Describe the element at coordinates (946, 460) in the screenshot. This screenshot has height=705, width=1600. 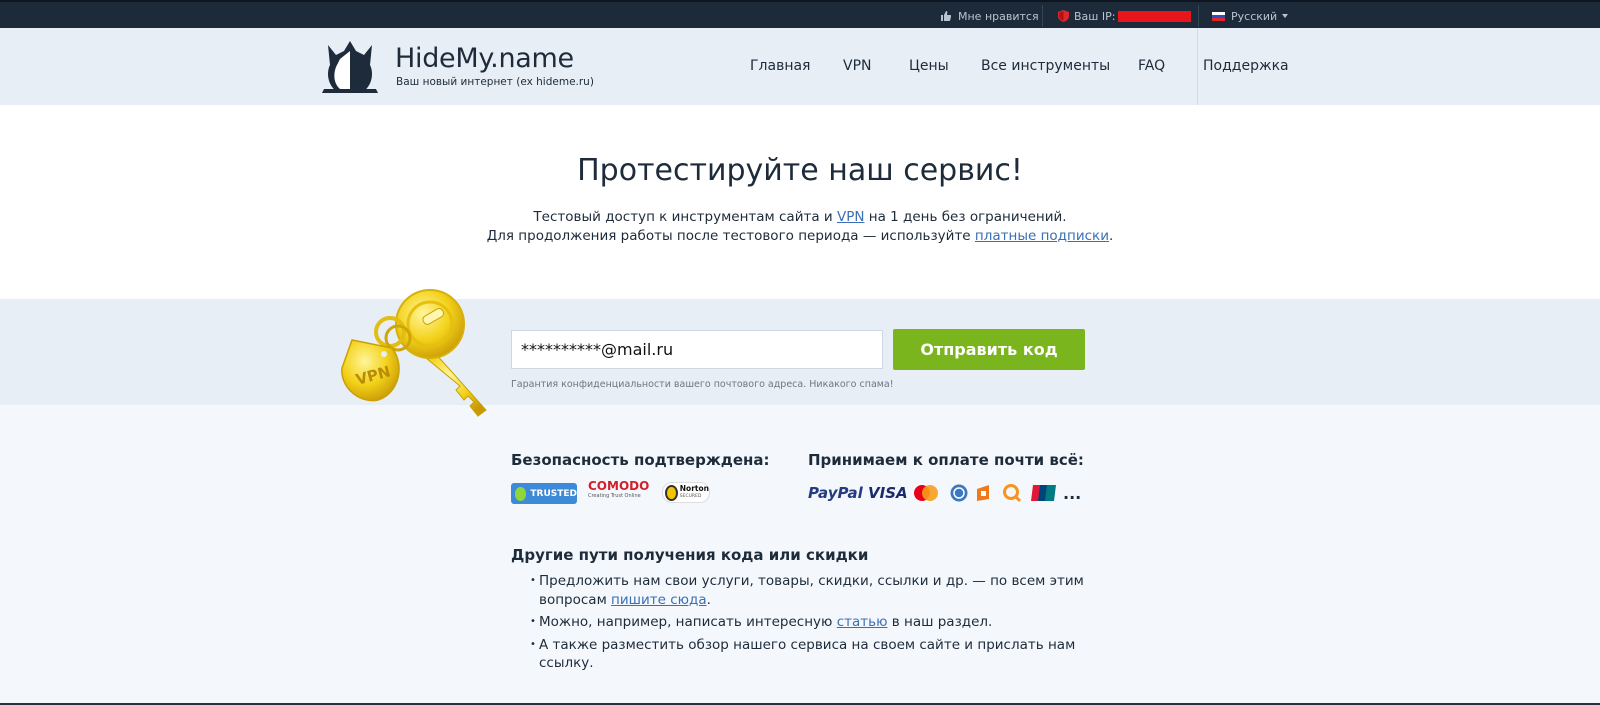
I see `payment-title: Принимаем к оплате почти всё:` at that location.